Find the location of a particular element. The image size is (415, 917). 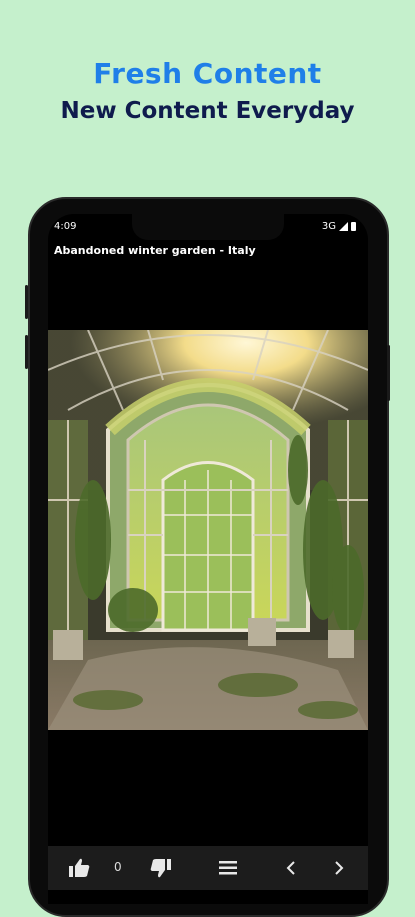

promo-title: Fresh Content is located at coordinates (207, 73).